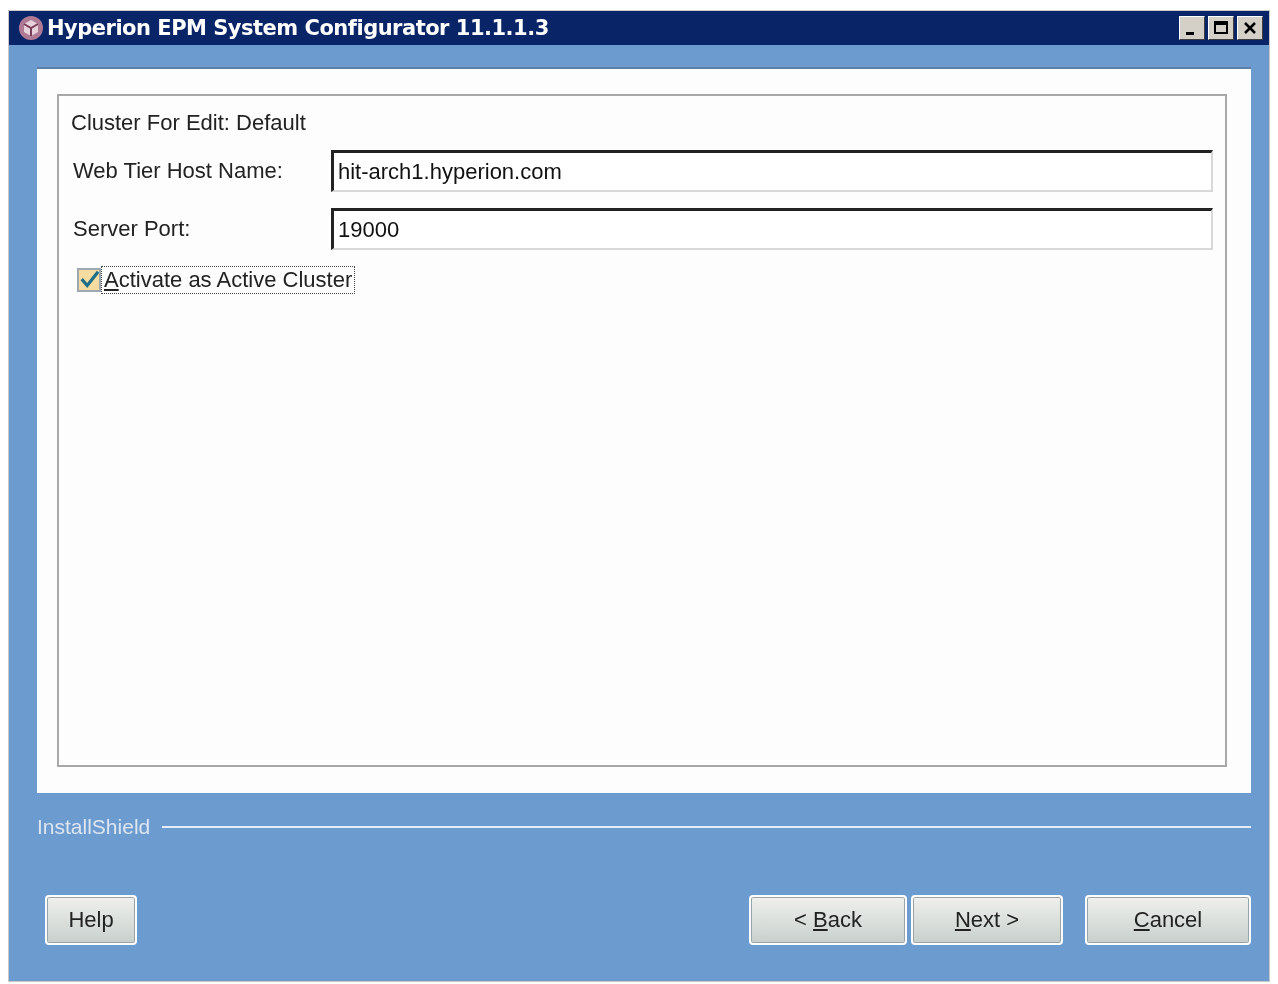 This screenshot has width=1278, height=984. What do you see at coordinates (91, 920) in the screenshot?
I see `dialog-button: Help` at bounding box center [91, 920].